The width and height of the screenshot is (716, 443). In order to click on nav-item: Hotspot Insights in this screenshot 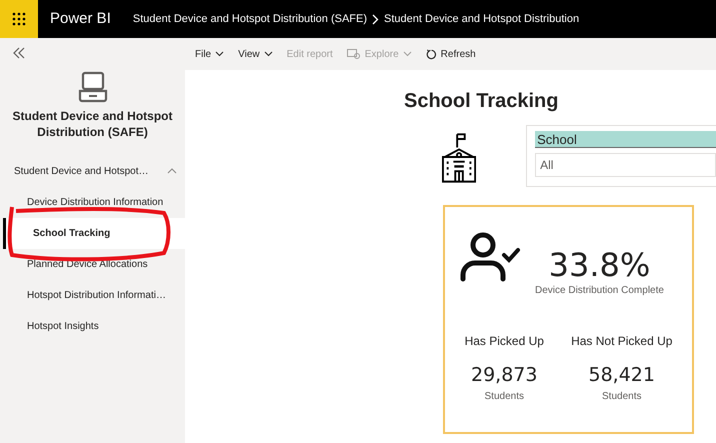, I will do `click(92, 326)`.